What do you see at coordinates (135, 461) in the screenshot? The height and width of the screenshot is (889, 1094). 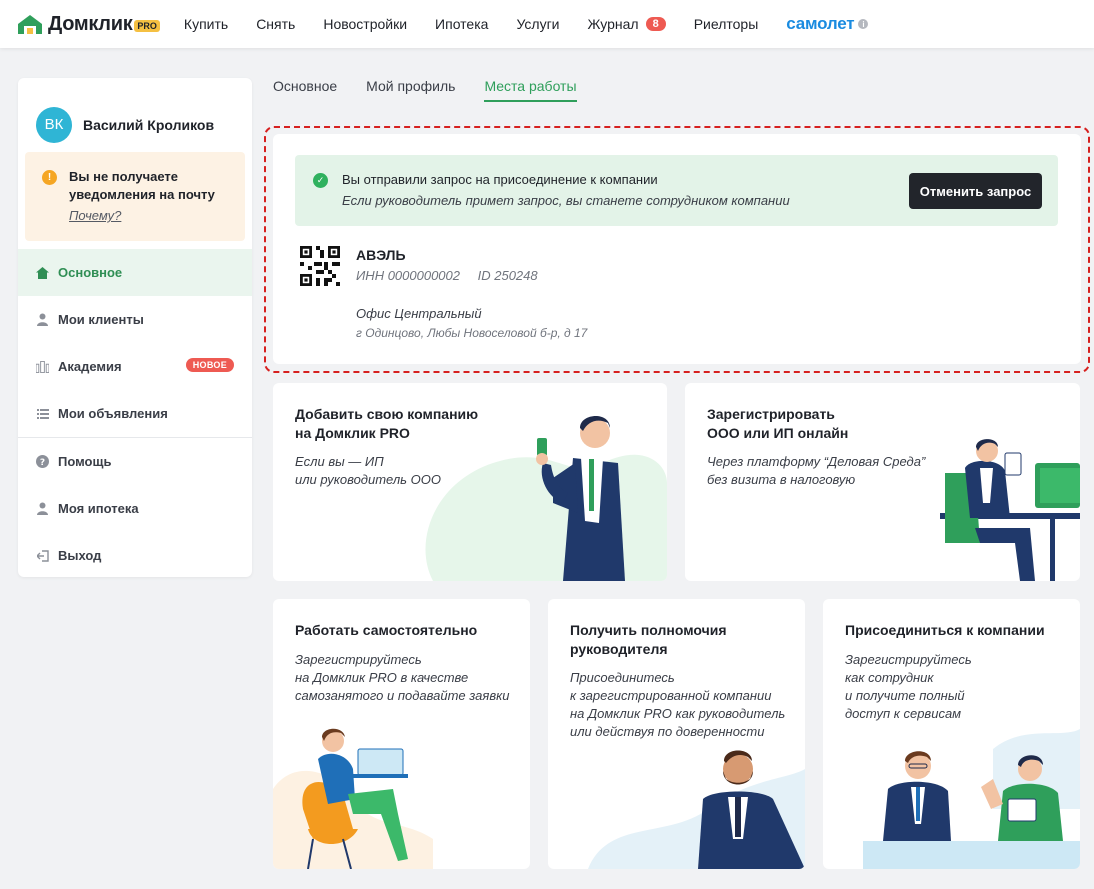 I see `sidebar-item-help: ? Помощь` at bounding box center [135, 461].